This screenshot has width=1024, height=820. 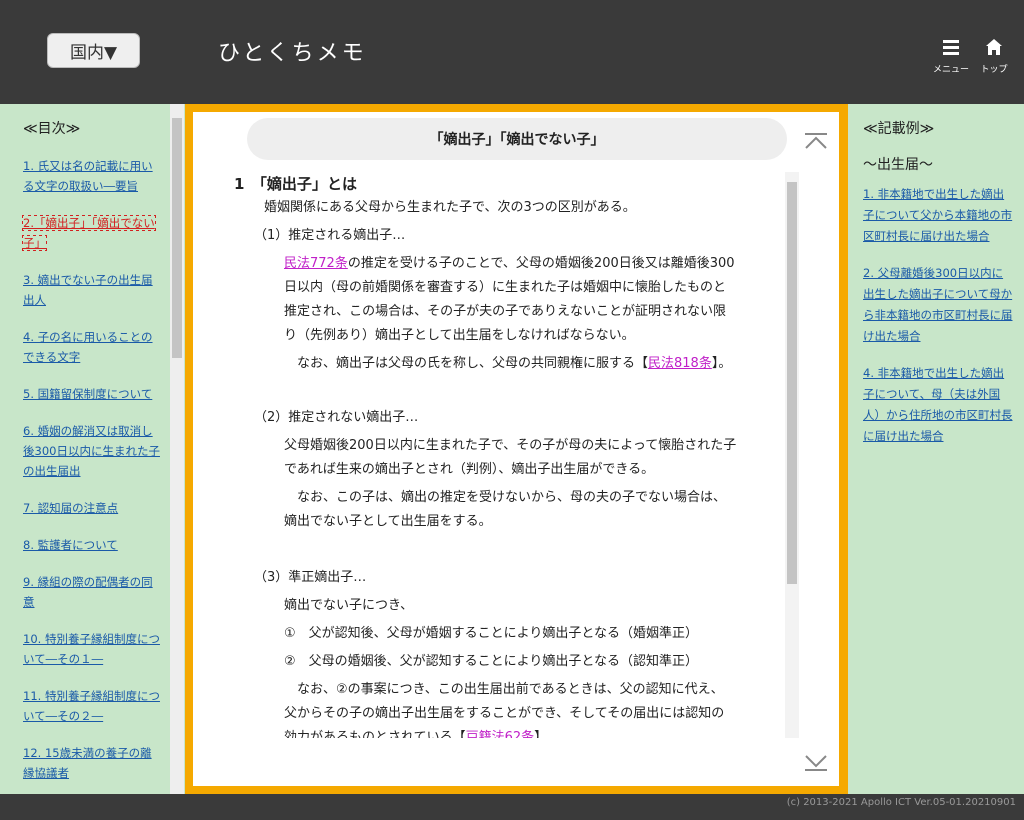 I want to click on paragraph-line: ① 父が認知後、父母が婚姻することにより嫡出子となる（婚姻準正）, so click(x=491, y=633).